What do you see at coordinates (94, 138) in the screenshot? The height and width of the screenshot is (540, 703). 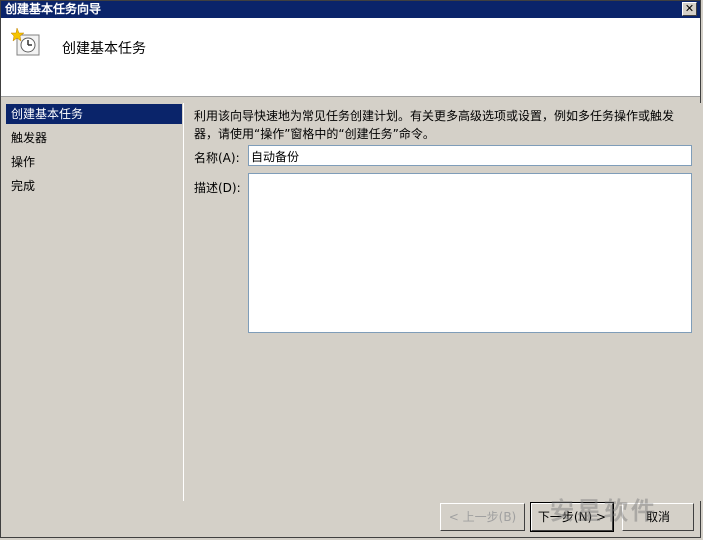 I see `nav-item-trigger: 触发器` at bounding box center [94, 138].